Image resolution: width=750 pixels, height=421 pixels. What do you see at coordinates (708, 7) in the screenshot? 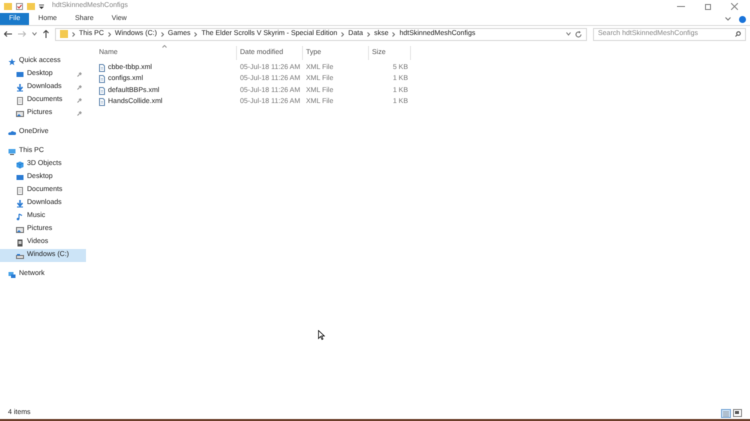
I see `restore-icon` at bounding box center [708, 7].